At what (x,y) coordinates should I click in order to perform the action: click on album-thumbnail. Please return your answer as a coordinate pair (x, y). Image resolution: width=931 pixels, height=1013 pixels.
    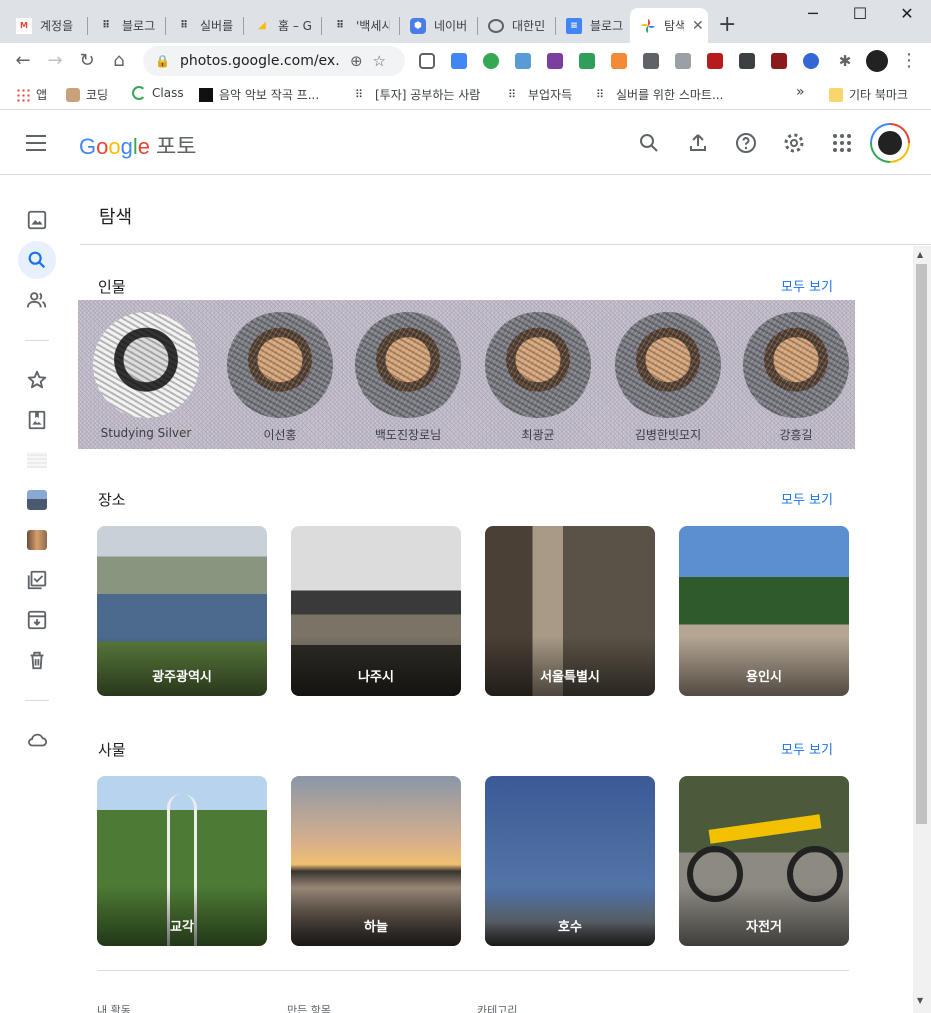
    Looking at the image, I should click on (37, 500).